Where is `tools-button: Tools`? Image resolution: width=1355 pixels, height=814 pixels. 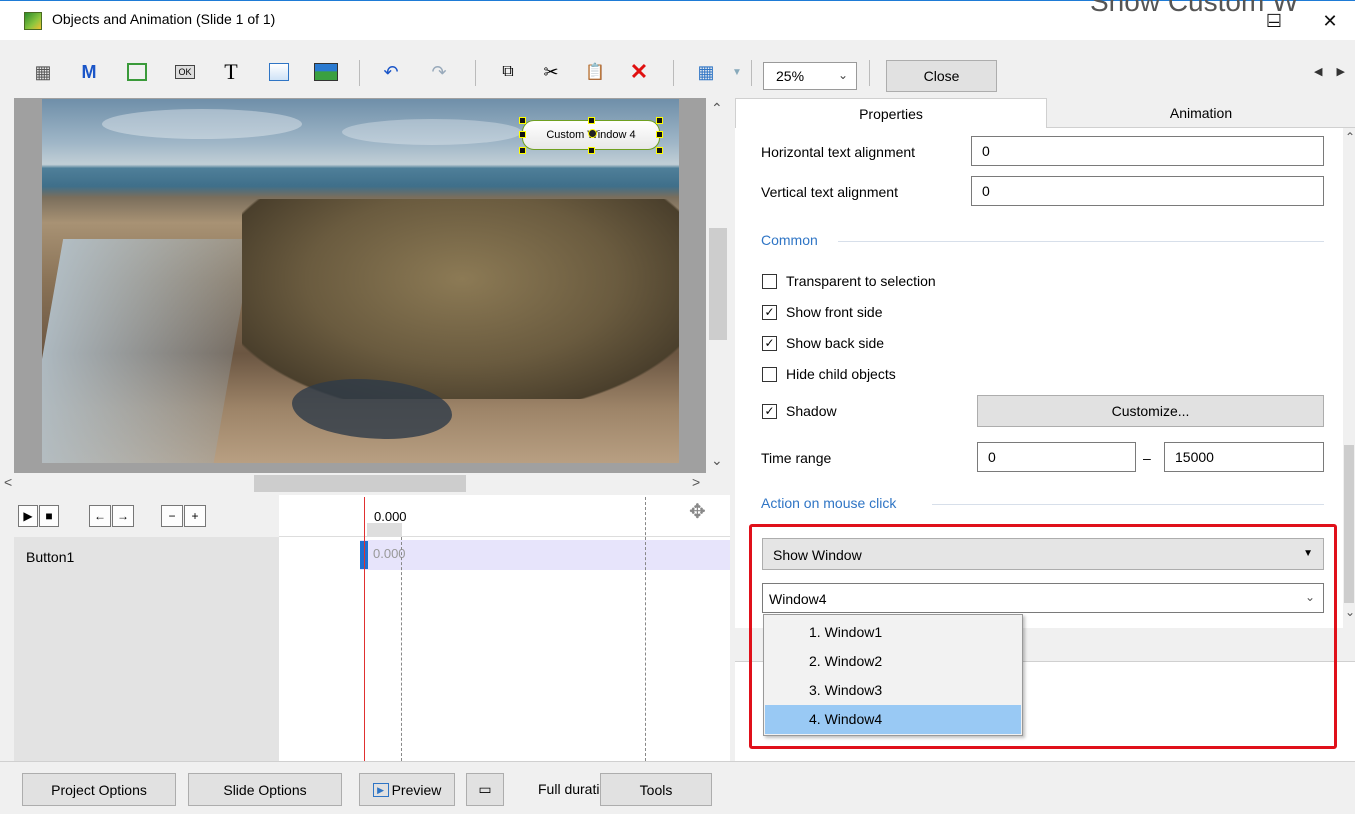
tools-button: Tools is located at coordinates (656, 789).